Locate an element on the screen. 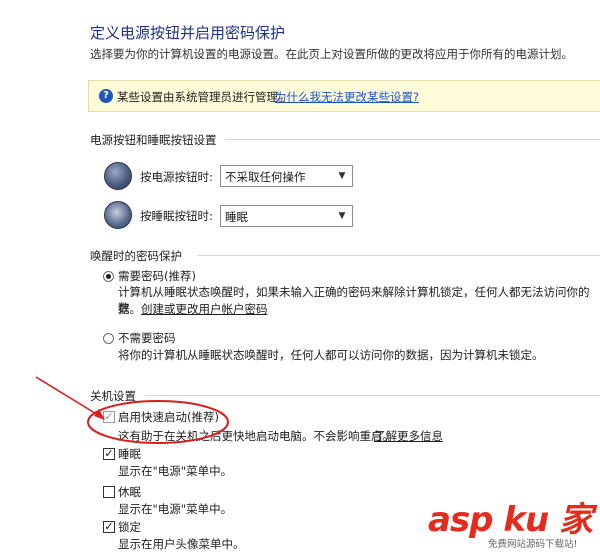 The height and width of the screenshot is (553, 600). watermark-subtitle: 免费网站源码下载站! is located at coordinates (533, 544).